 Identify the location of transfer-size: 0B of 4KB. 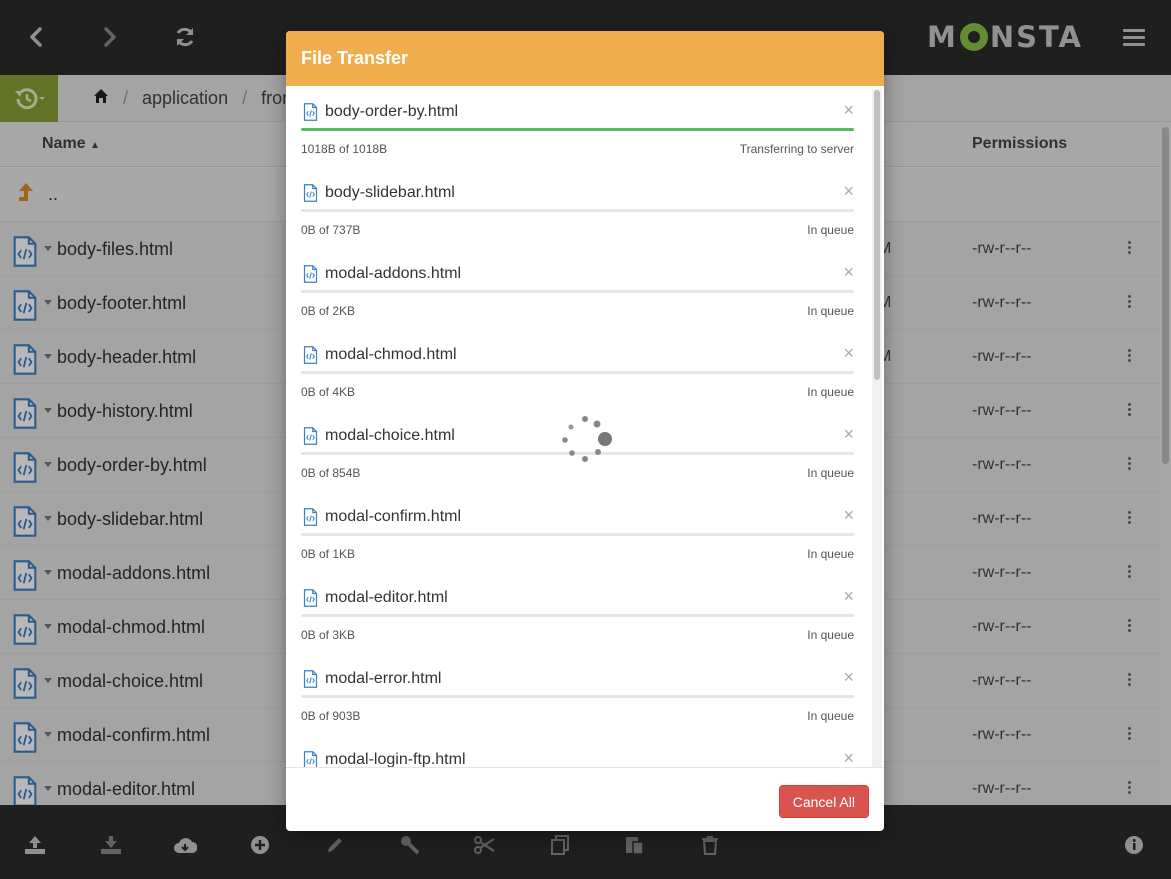
(328, 392).